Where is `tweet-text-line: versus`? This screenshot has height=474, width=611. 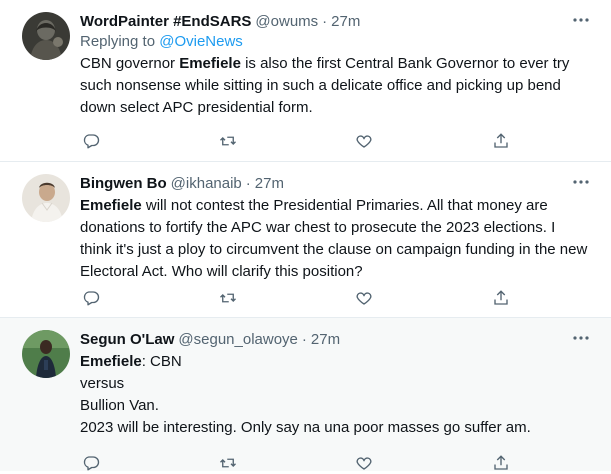
tweet-text-line: versus is located at coordinates (102, 383).